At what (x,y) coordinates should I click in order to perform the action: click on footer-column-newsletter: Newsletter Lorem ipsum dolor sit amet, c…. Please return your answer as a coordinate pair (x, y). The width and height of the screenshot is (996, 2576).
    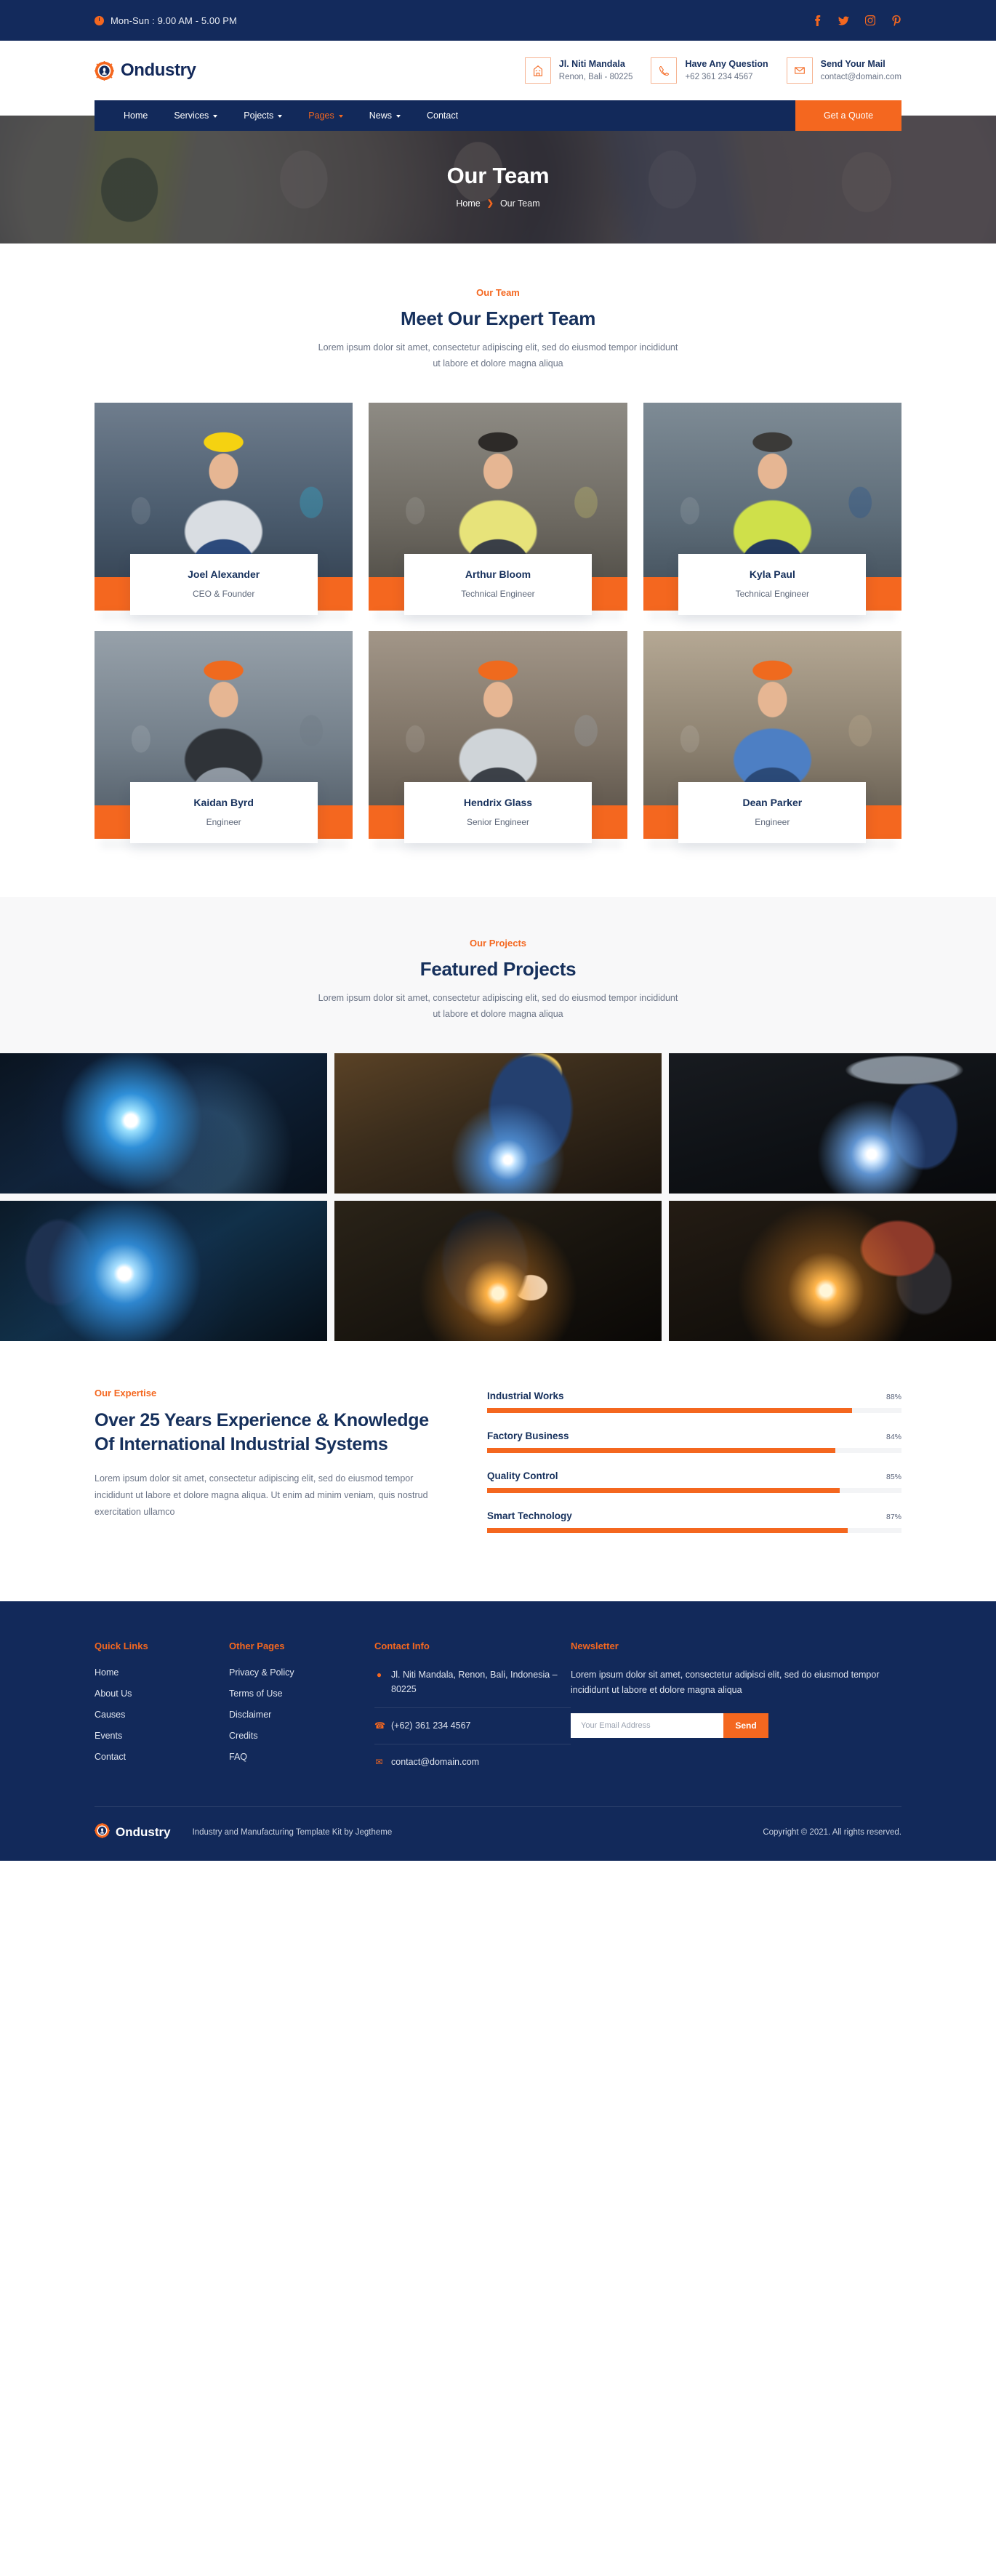
    Looking at the image, I should click on (736, 1707).